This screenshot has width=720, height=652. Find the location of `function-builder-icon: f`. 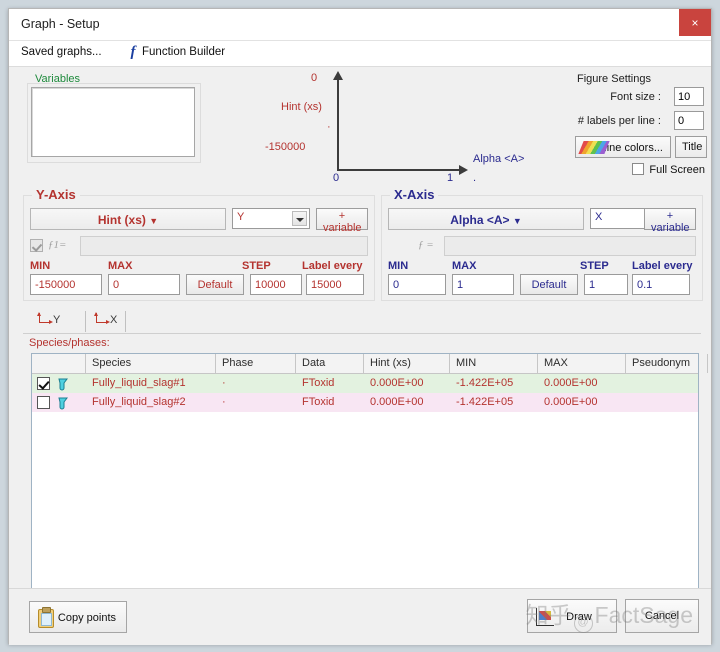

function-builder-icon: f is located at coordinates (133, 52).